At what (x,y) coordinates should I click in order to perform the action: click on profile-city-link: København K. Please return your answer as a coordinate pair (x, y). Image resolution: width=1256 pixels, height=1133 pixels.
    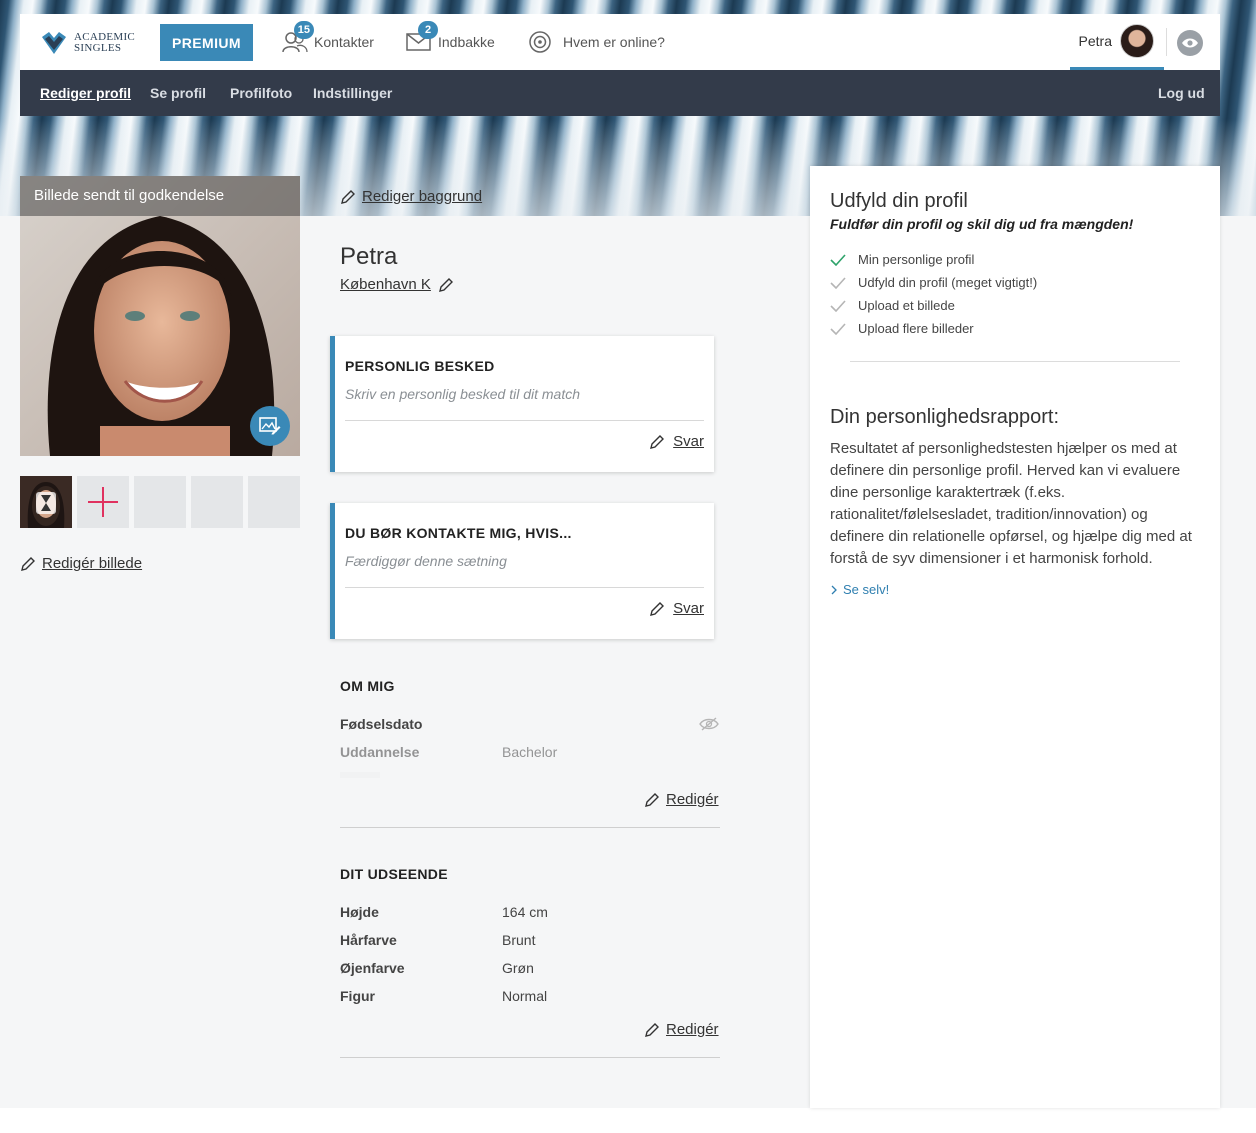
    Looking at the image, I should click on (397, 284).